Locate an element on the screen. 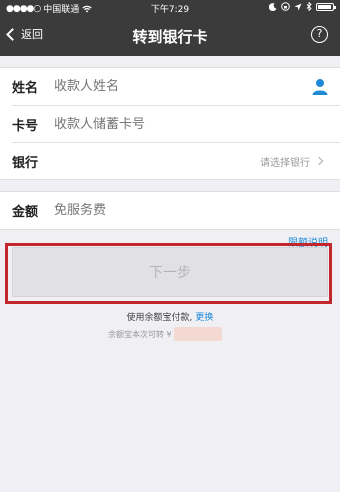  contacts-icon is located at coordinates (320, 86).